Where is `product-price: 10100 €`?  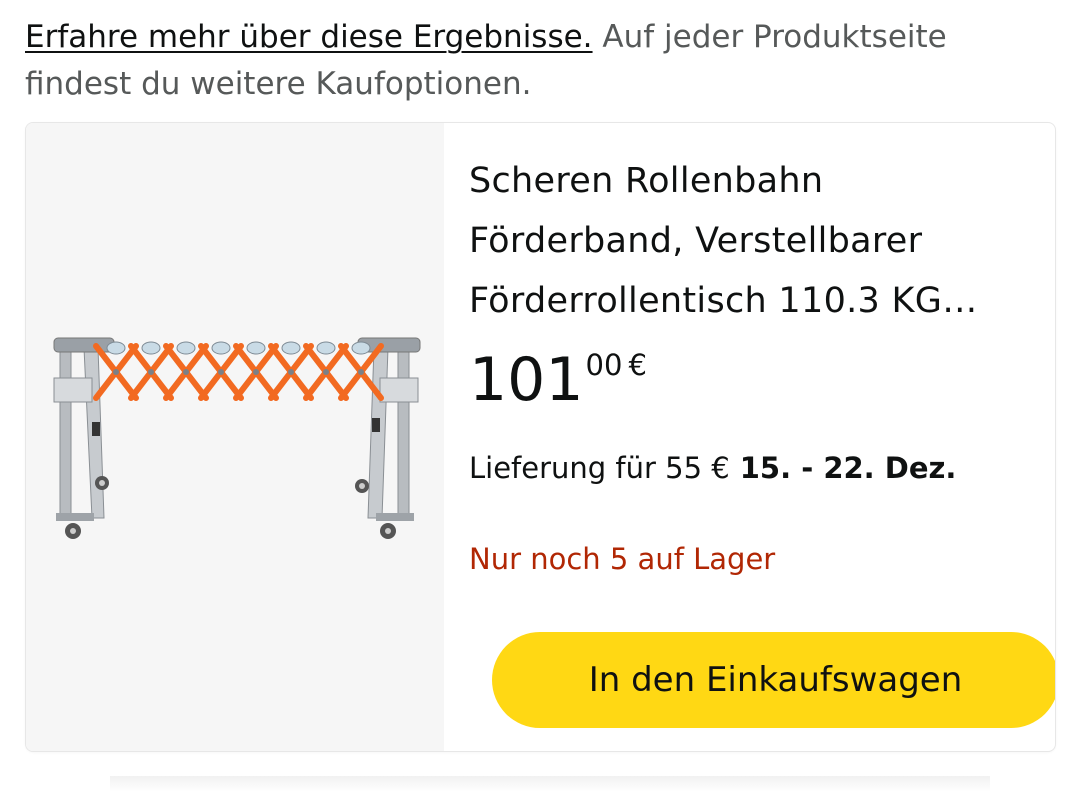 product-price: 10100 € is located at coordinates (558, 380).